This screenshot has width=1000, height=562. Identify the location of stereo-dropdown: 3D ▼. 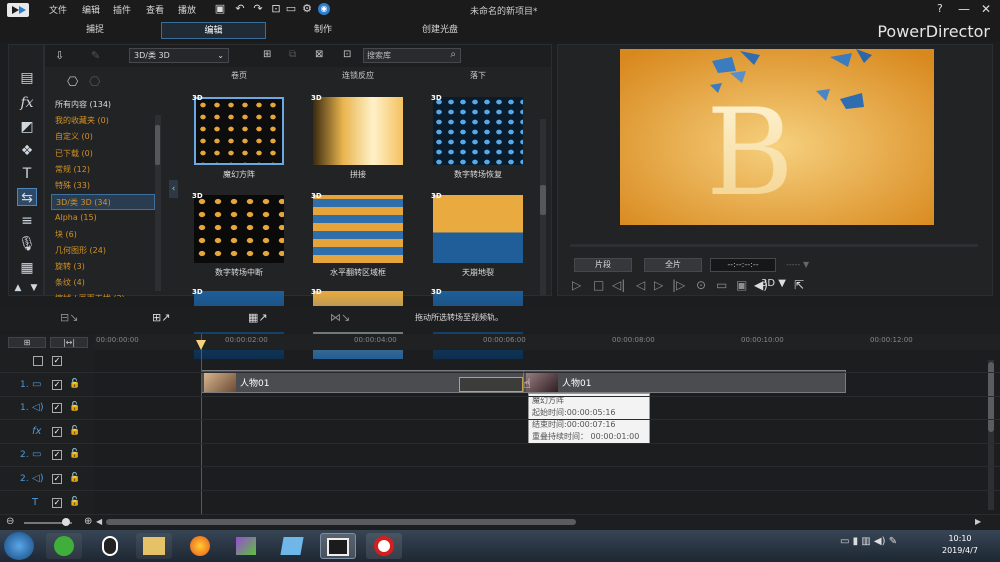
(773, 283).